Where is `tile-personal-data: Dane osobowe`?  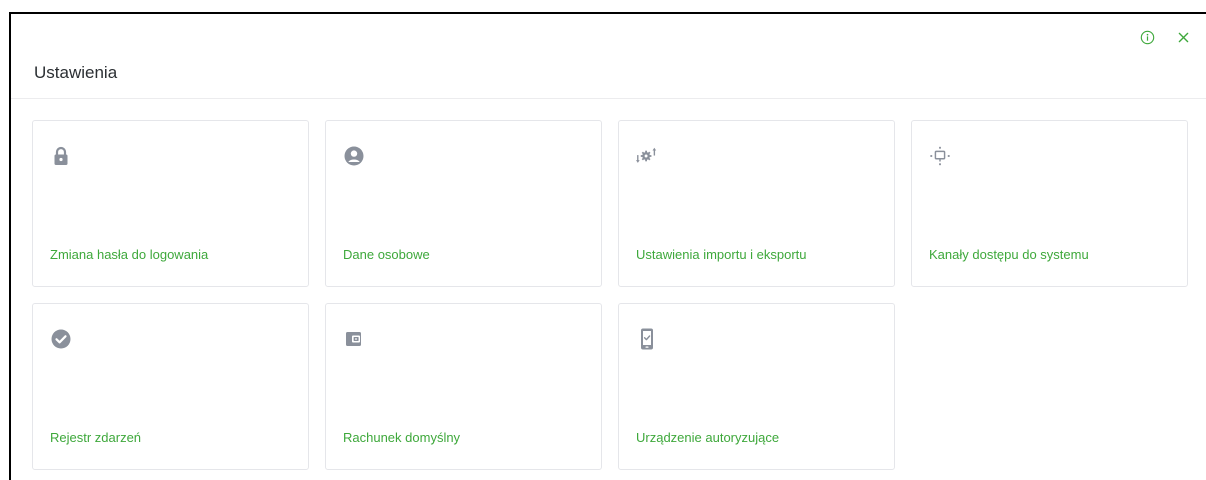 tile-personal-data: Dane osobowe is located at coordinates (463, 203).